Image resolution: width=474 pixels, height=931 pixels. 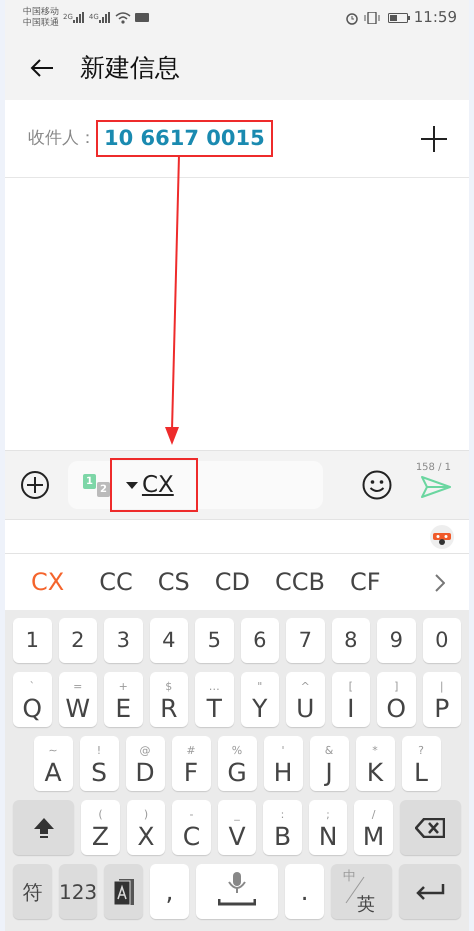 I want to click on back-arrow-icon, so click(x=42, y=68).